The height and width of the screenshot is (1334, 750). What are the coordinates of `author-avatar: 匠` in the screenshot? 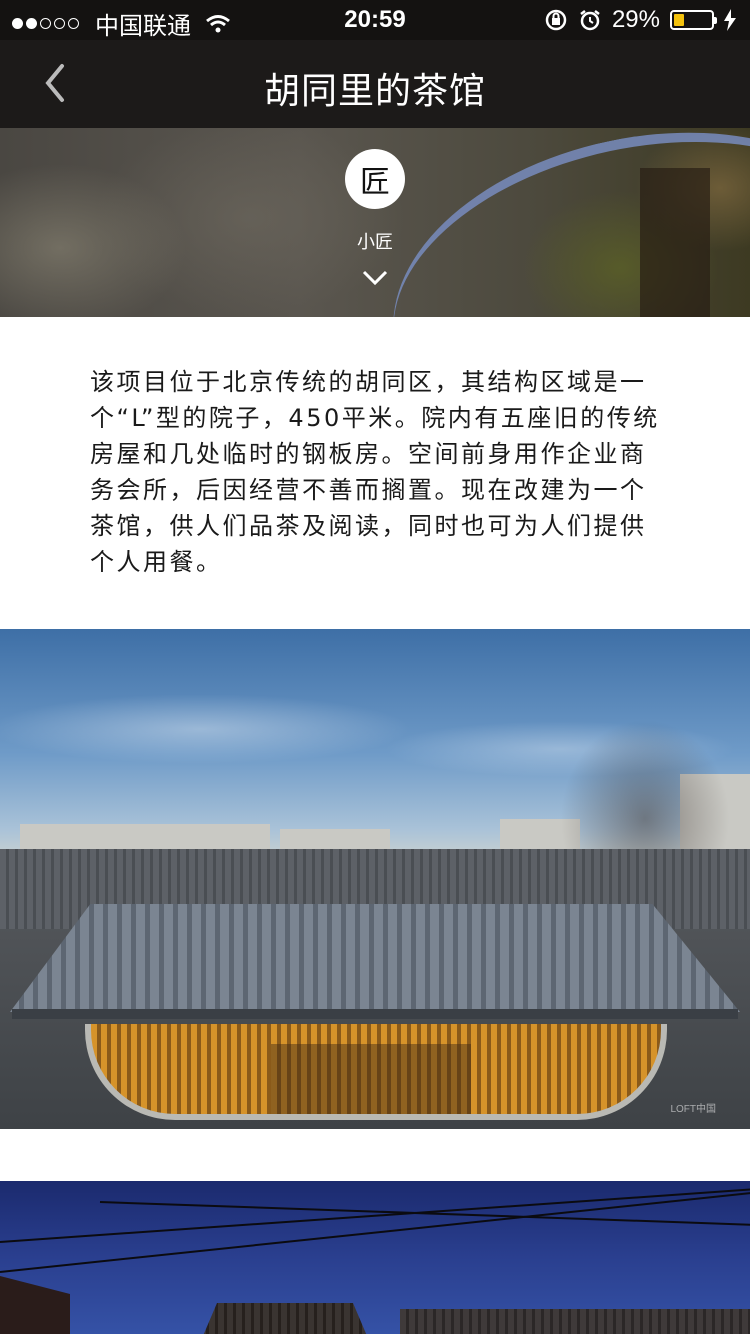 It's located at (375, 179).